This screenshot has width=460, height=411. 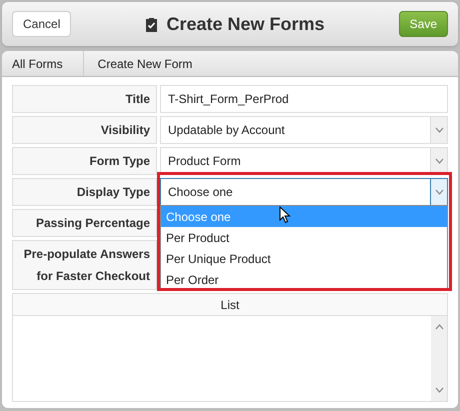 I want to click on dropdown-option: Per Unique Product, so click(x=304, y=258).